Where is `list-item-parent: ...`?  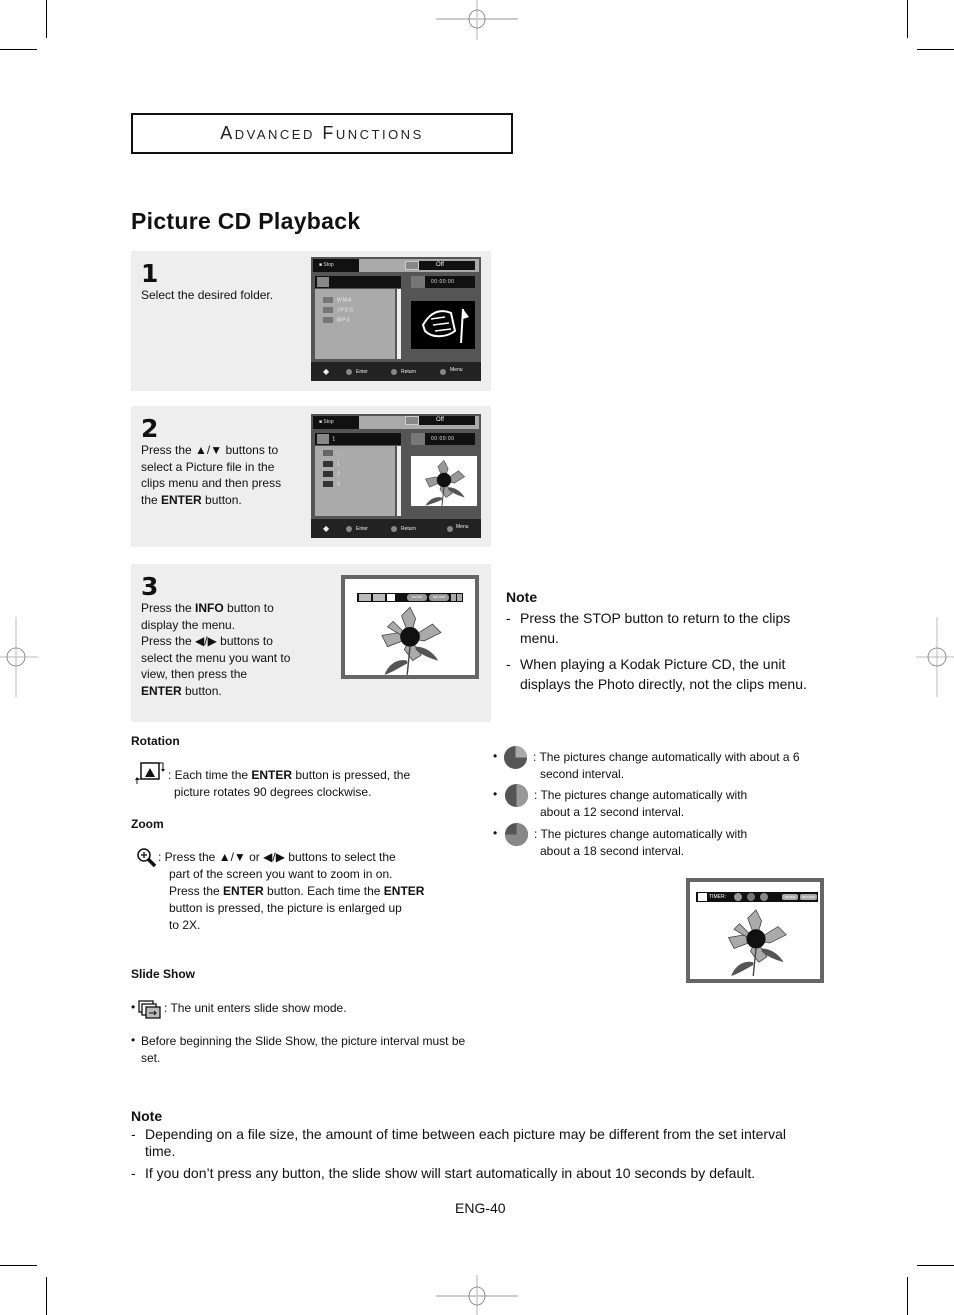 list-item-parent: ... is located at coordinates (333, 453).